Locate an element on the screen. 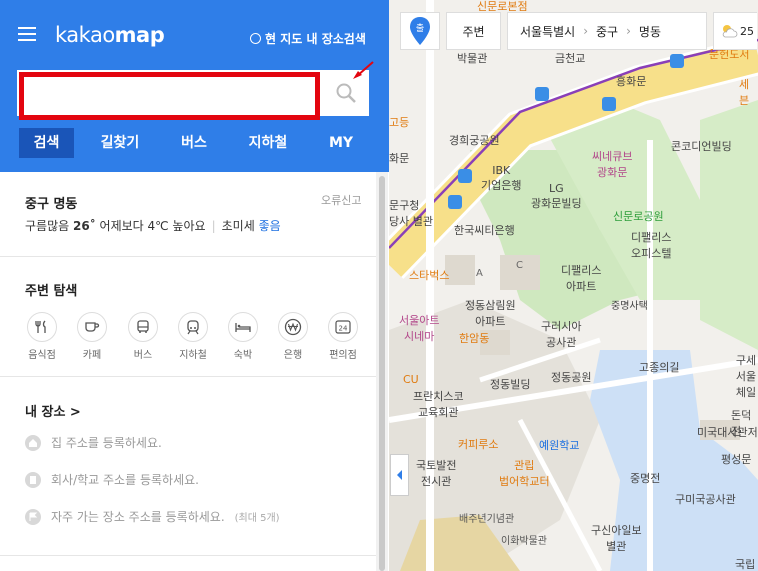 The width and height of the screenshot is (758, 571). tab-directions: 길찾기 is located at coordinates (120, 143).